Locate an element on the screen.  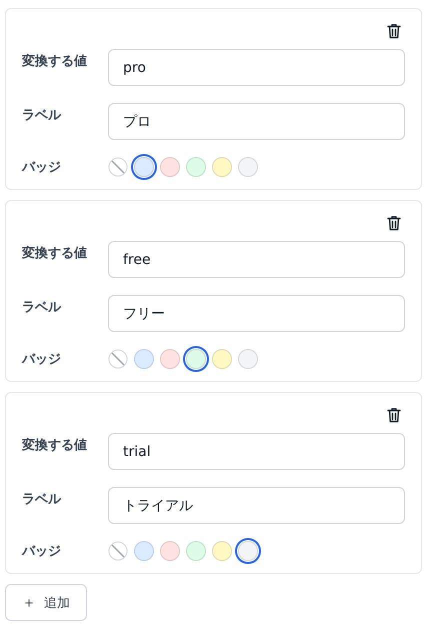
value-input: free is located at coordinates (256, 259).